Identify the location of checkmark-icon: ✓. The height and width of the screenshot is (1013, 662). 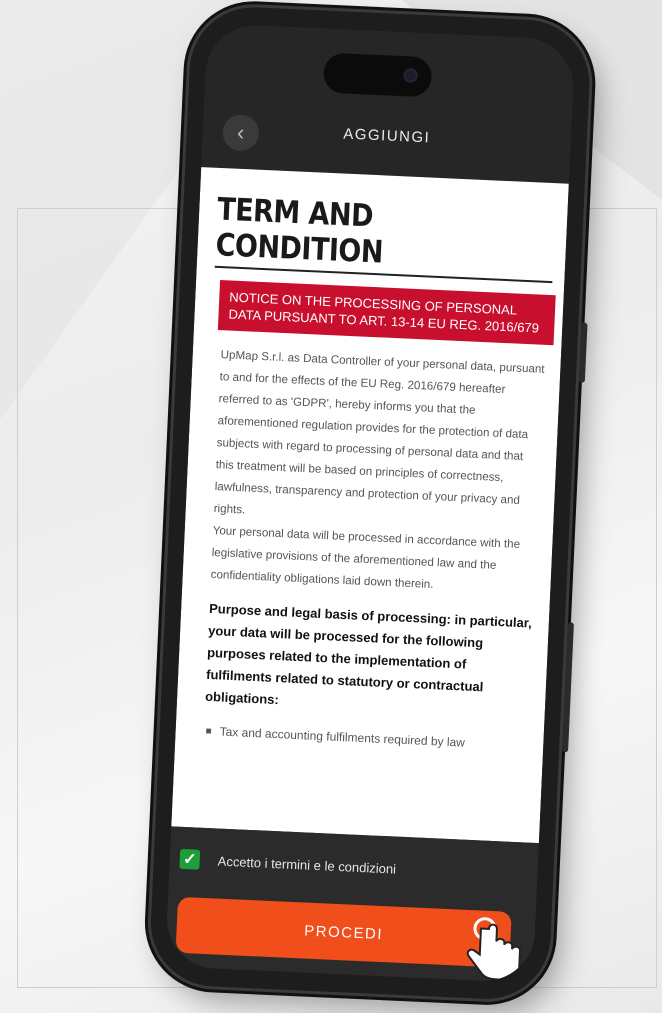
(189, 859).